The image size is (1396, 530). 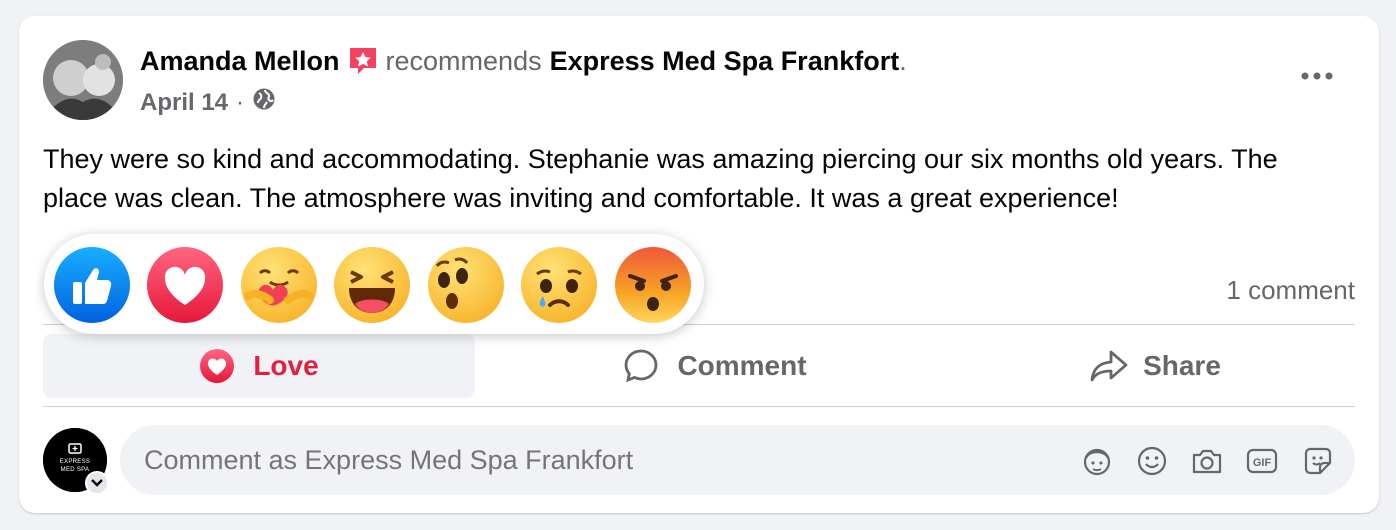 I want to click on author-avatar, so click(x=83, y=80).